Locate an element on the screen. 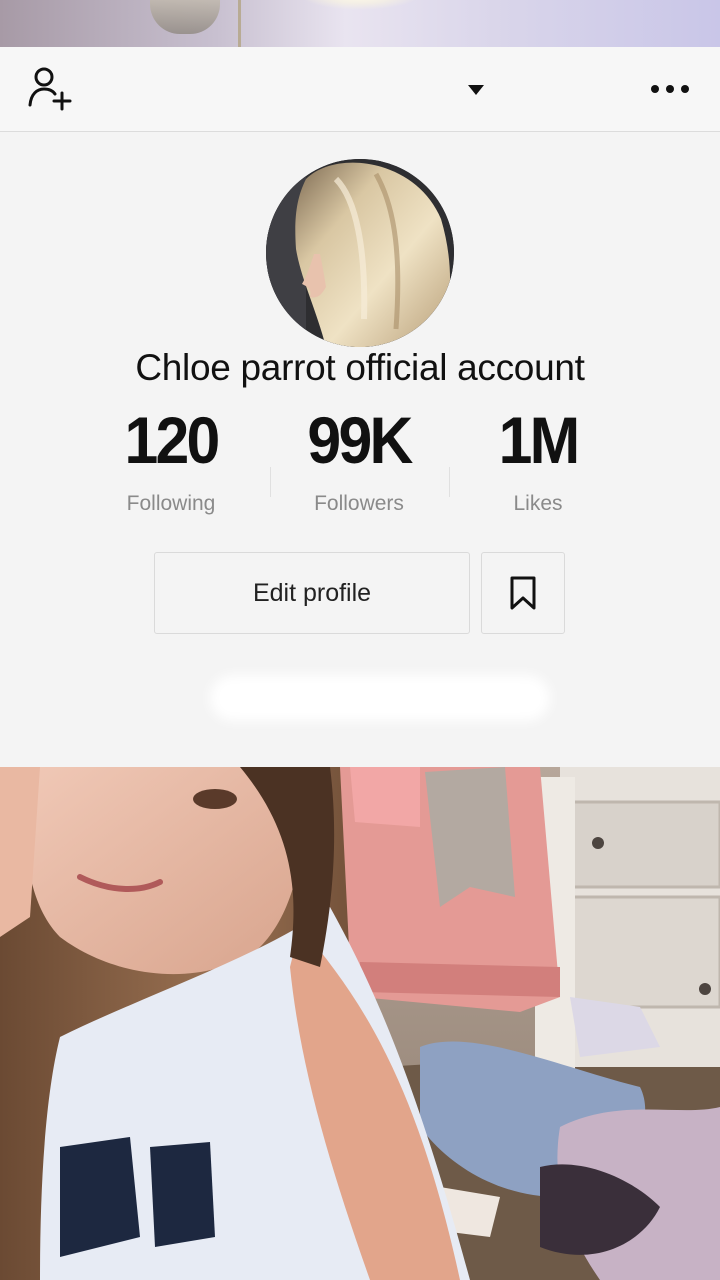  lamp-pole is located at coordinates (239, 23).